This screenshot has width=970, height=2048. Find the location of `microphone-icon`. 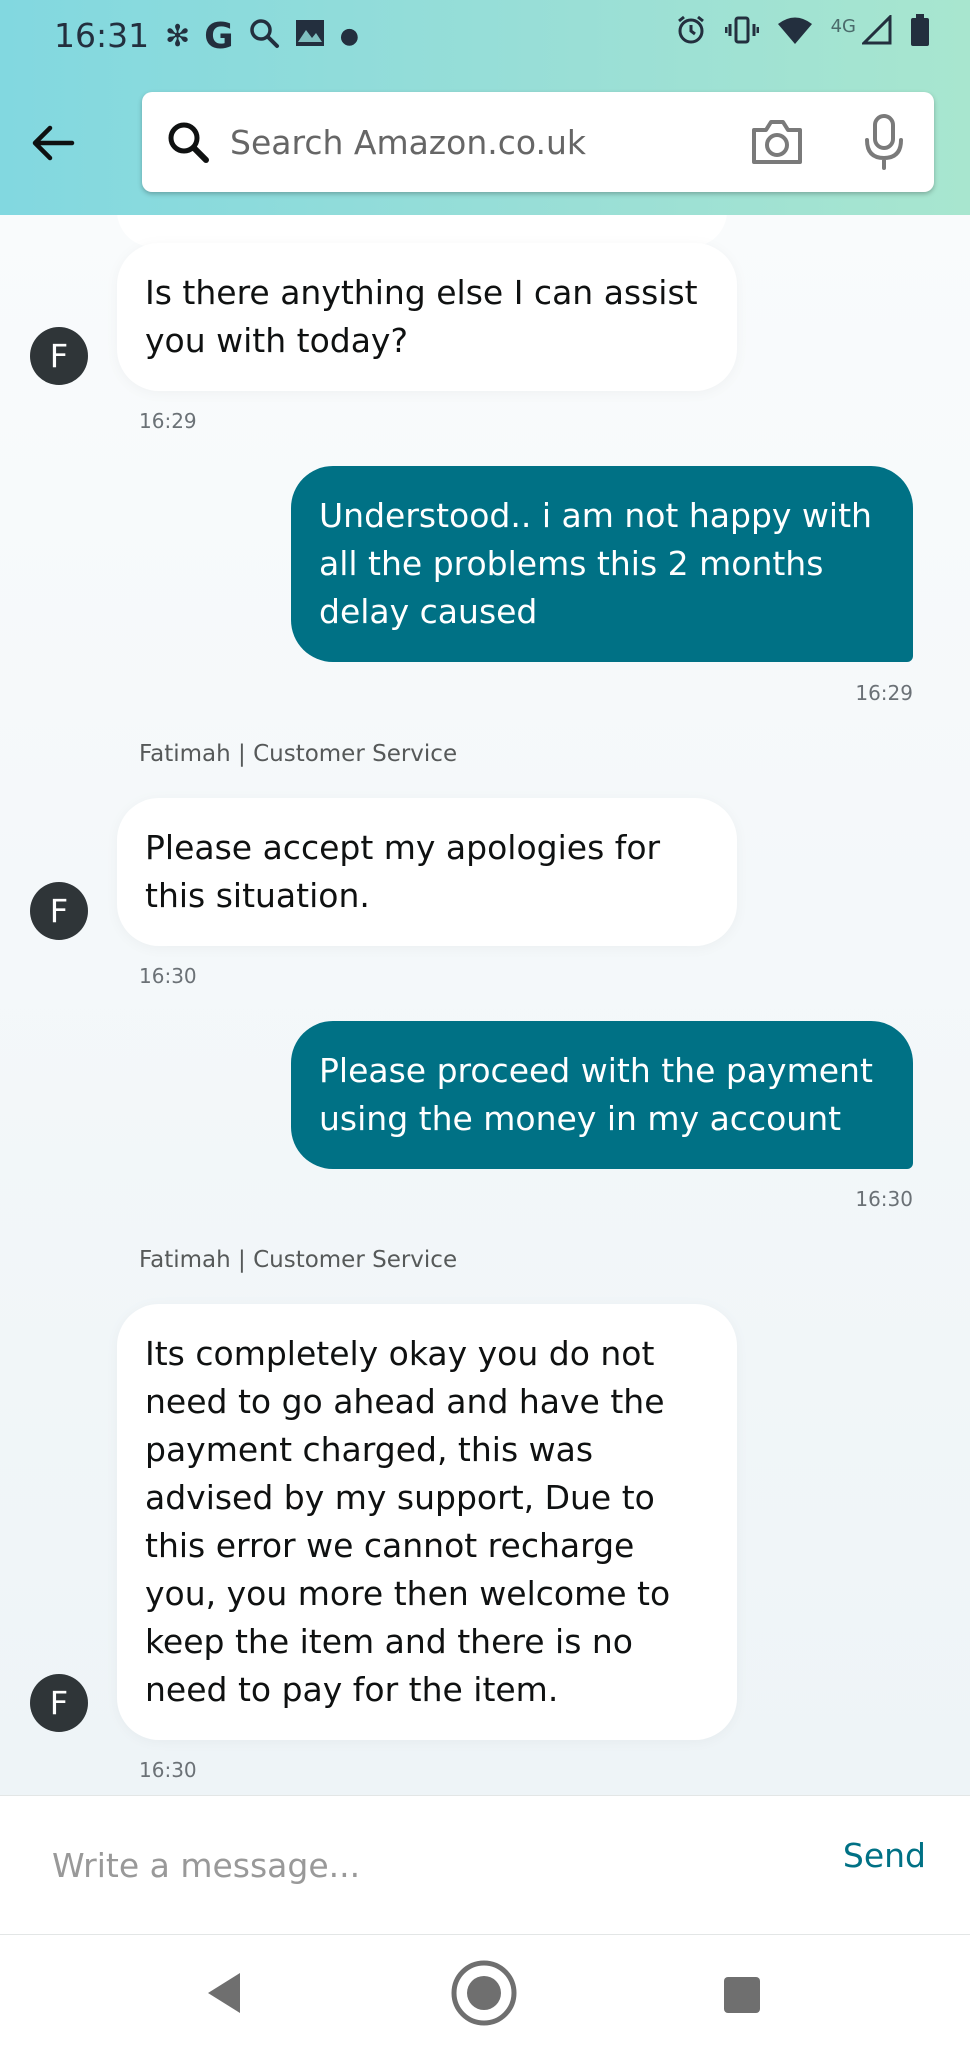

microphone-icon is located at coordinates (884, 142).